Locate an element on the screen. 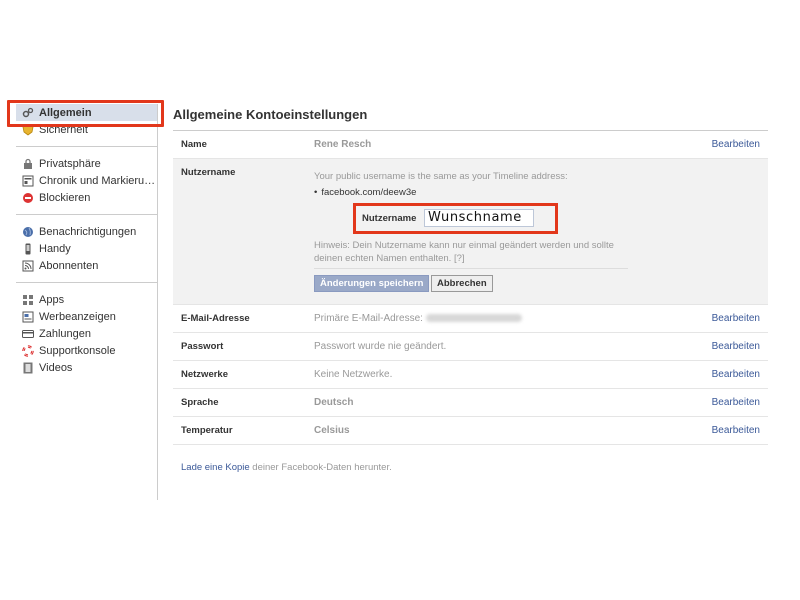 The image size is (800, 600). sidebar-item-werbeanzeigen: Werbeanzeigen is located at coordinates (86, 316).